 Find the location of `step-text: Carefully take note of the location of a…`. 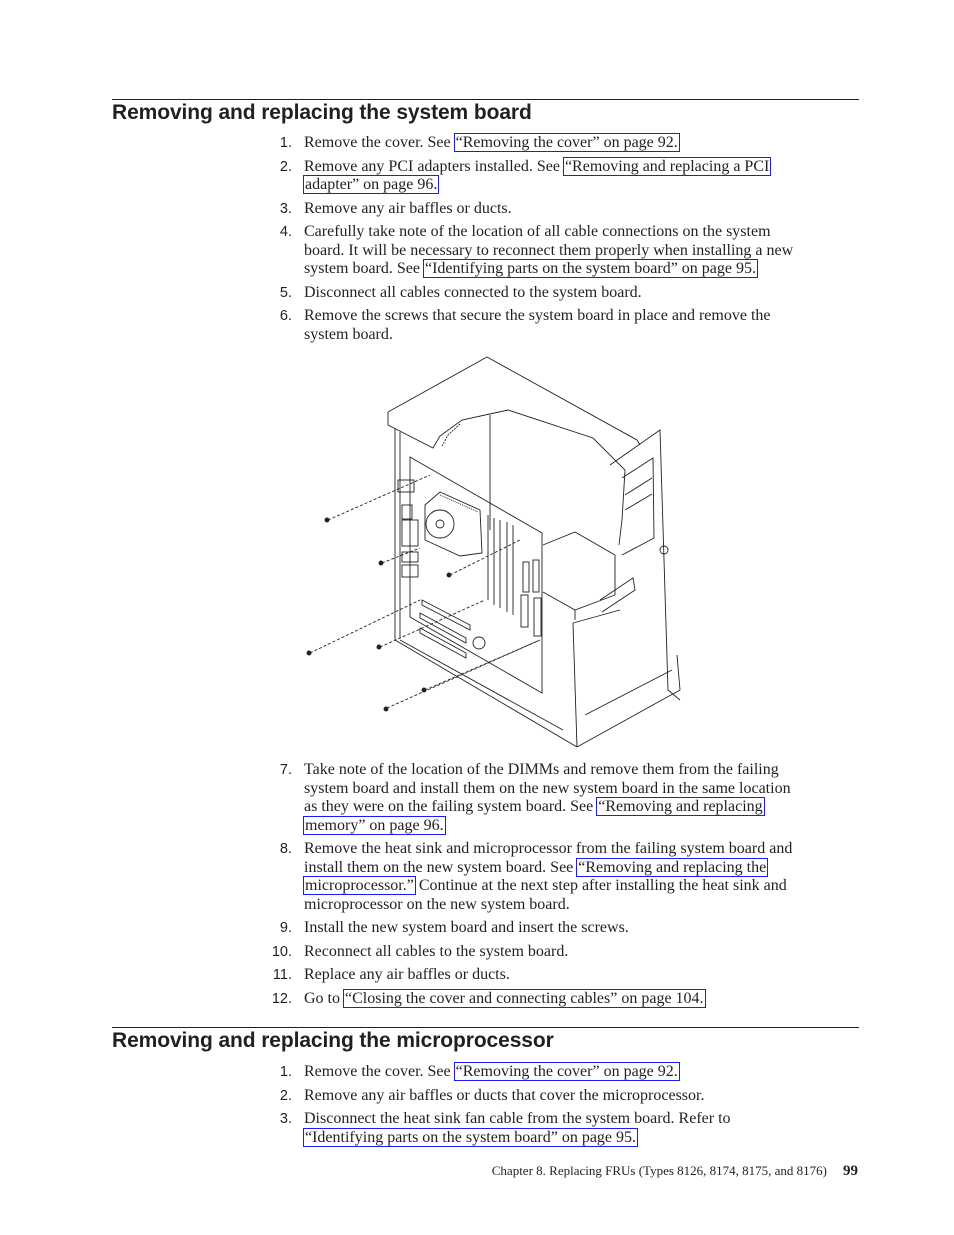

step-text: Carefully take note of the location of a… is located at coordinates (537, 231).